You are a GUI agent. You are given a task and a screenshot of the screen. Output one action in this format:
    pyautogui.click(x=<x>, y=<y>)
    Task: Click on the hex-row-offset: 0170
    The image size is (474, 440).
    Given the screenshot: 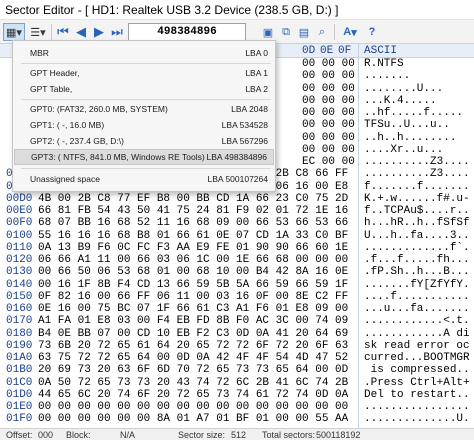 What is the action you would take?
    pyautogui.click(x=19, y=321)
    